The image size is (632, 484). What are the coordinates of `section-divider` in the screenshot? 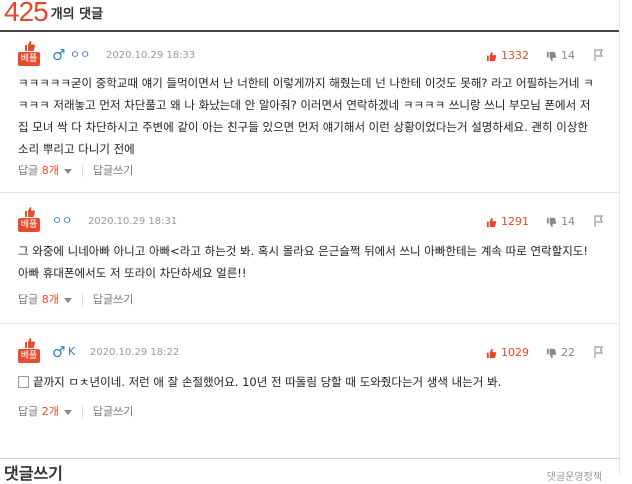 It's located at (310, 458).